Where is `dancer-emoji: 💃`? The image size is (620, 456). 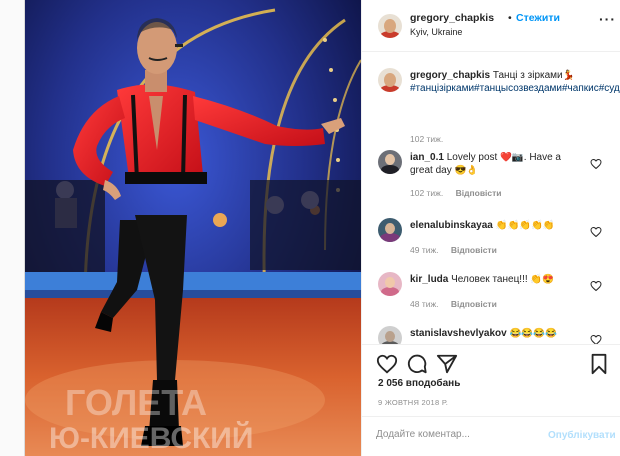
dancer-emoji: 💃 is located at coordinates (568, 75).